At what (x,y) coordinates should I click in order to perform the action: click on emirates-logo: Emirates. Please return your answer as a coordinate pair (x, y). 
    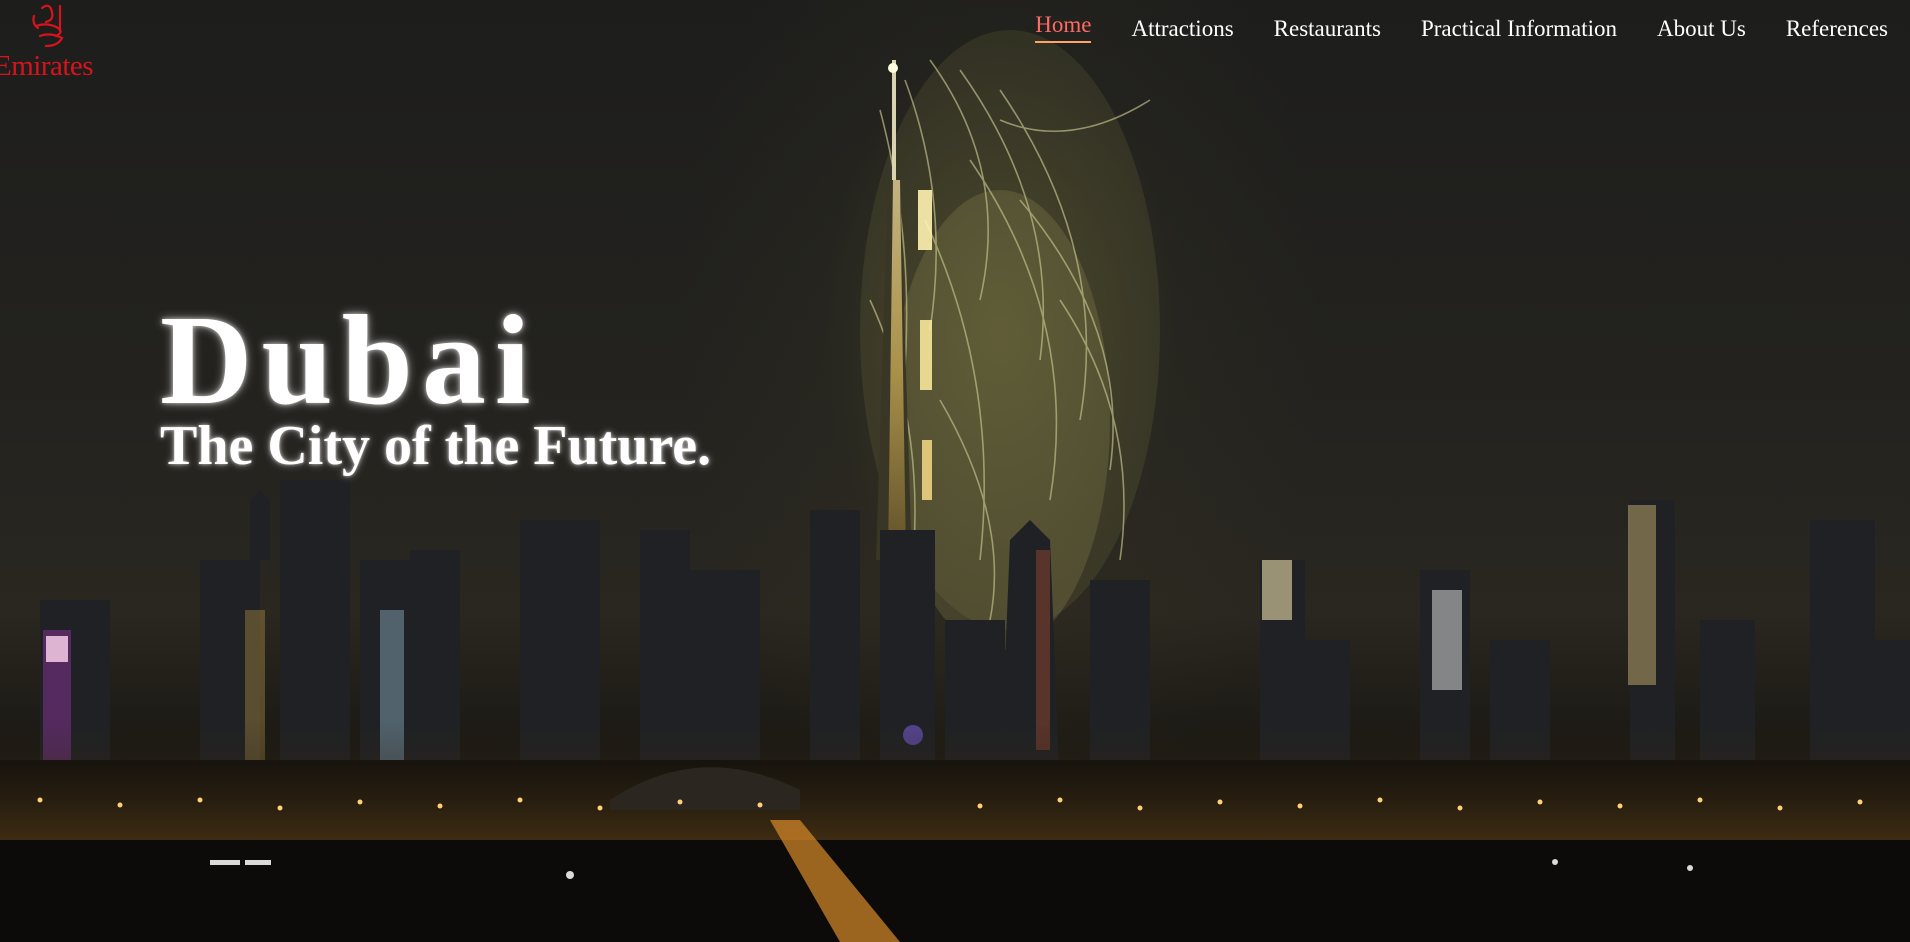
    Looking at the image, I should click on (55, 43).